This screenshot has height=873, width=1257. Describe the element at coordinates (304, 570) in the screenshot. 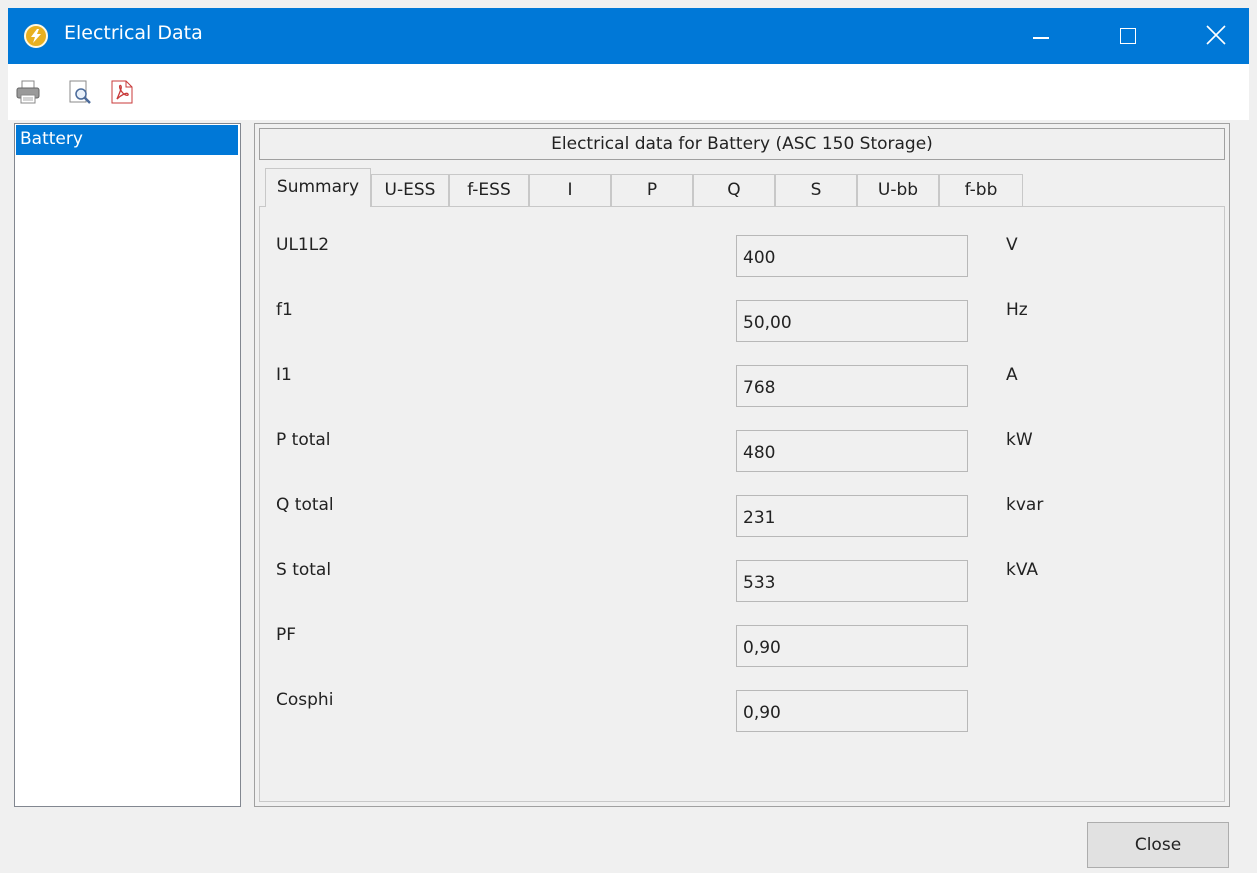

I see `row-label-s-total: S total` at that location.